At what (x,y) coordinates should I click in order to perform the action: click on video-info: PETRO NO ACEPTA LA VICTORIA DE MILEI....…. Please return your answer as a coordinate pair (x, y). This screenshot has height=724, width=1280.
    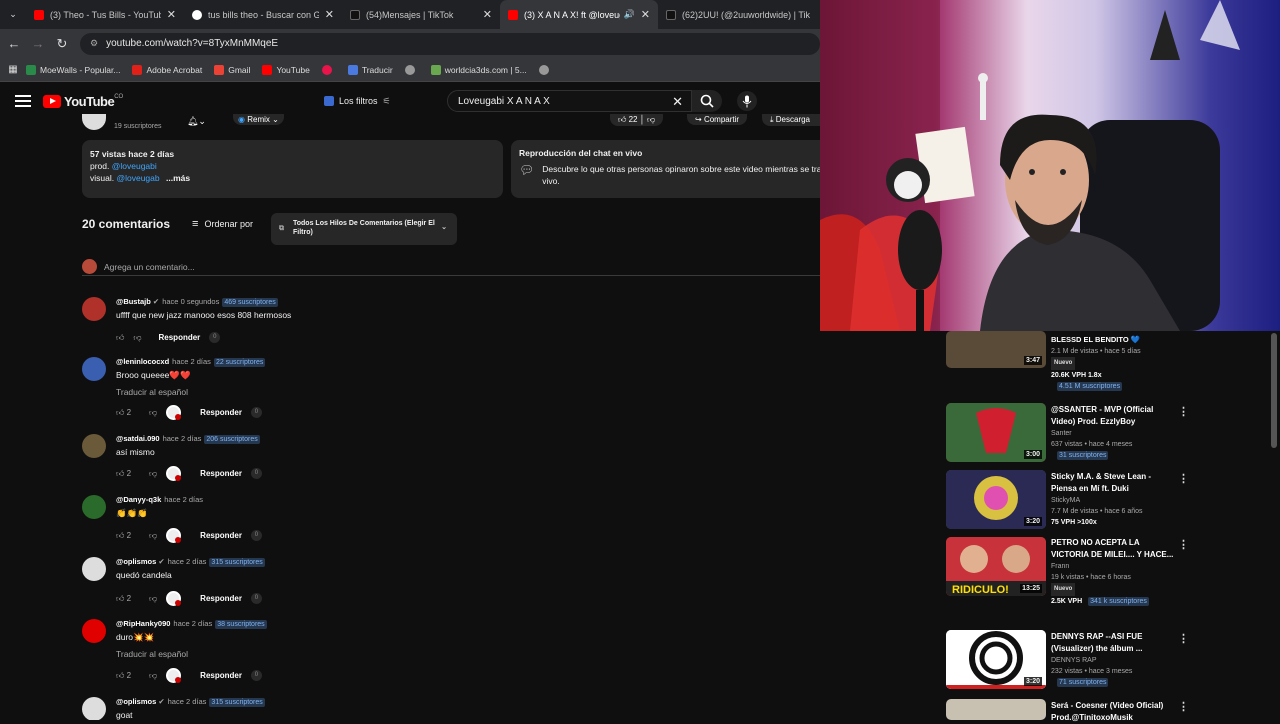
    Looking at the image, I should click on (1113, 572).